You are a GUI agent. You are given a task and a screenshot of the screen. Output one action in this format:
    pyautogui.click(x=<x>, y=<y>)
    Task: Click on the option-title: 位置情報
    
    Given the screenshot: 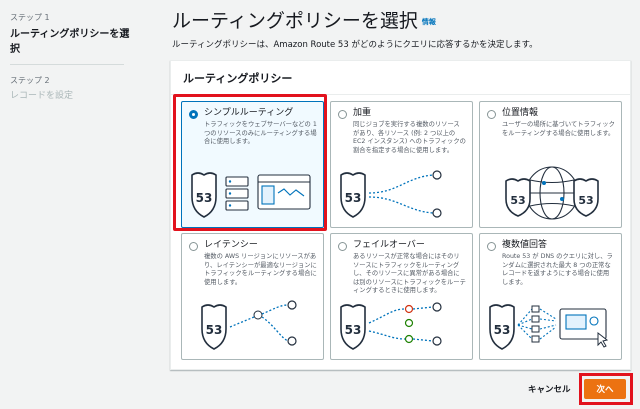 What is the action you would take?
    pyautogui.click(x=520, y=113)
    